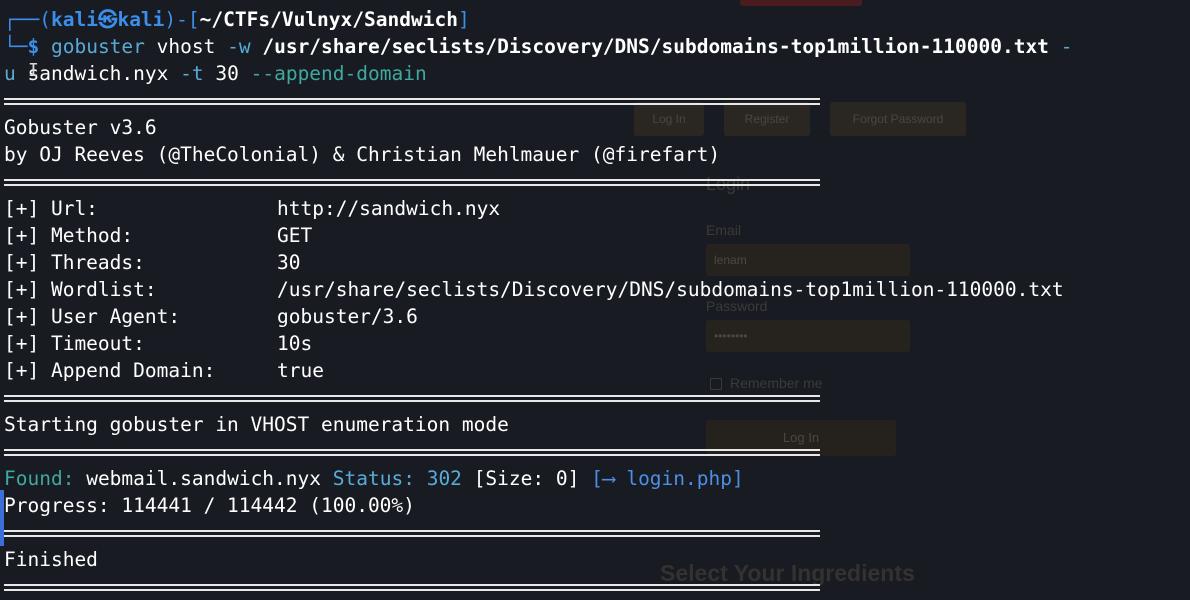 Image resolution: width=1190 pixels, height=600 pixels. I want to click on prompt-at-symbol: ㉿, so click(107, 19).